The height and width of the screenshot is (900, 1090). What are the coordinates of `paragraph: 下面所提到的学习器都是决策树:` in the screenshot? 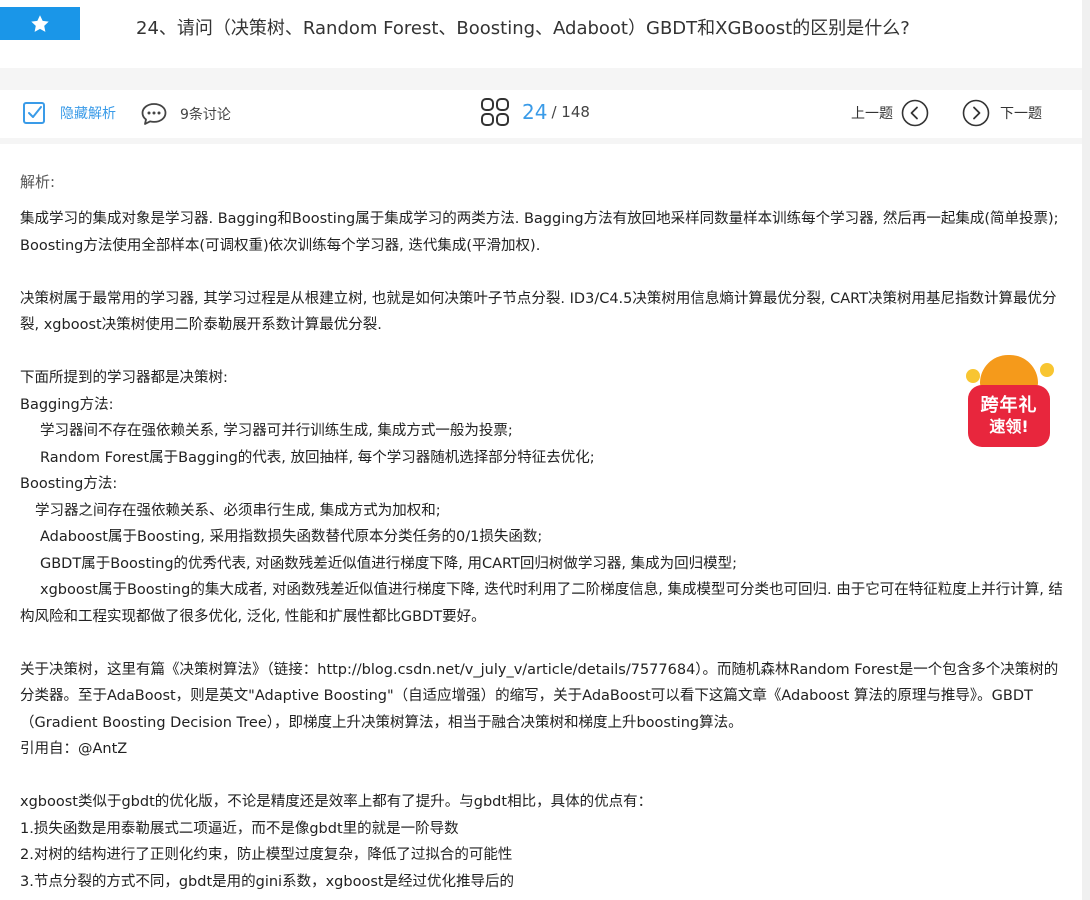 It's located at (124, 378).